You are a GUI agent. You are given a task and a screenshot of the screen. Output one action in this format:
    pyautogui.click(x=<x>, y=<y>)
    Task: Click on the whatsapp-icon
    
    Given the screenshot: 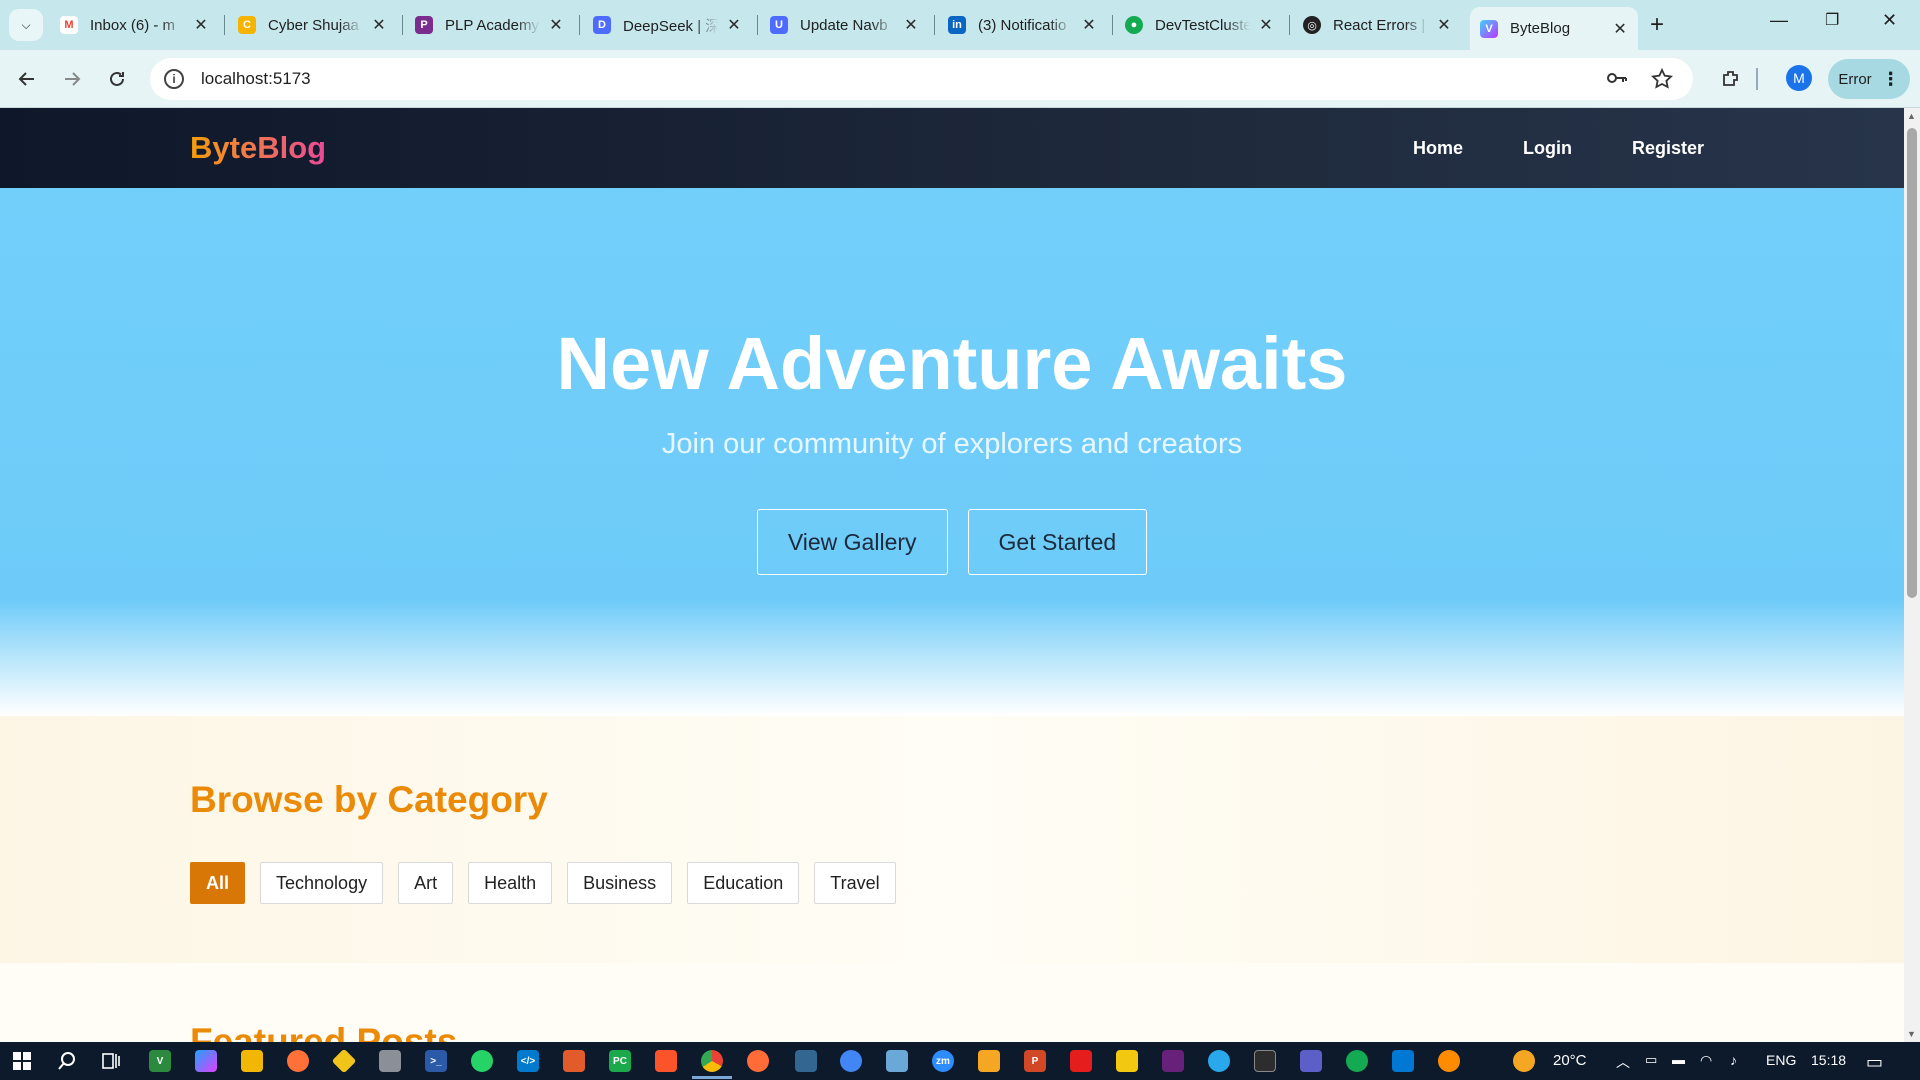 What is the action you would take?
    pyautogui.click(x=482, y=1061)
    